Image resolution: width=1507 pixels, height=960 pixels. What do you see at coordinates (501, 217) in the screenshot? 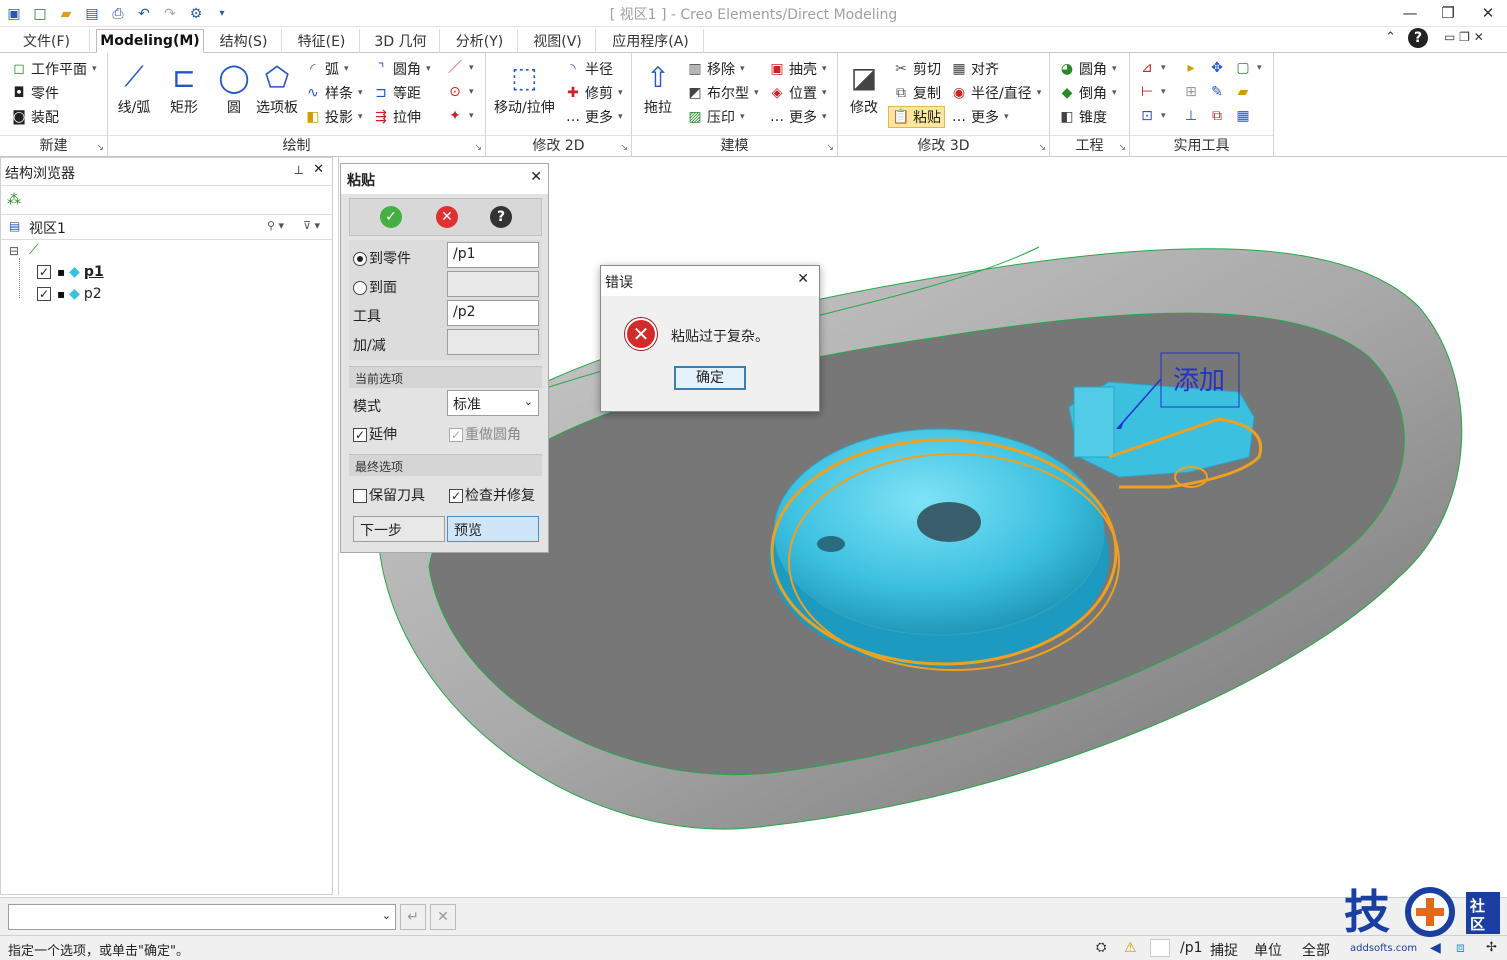
I see `help-panel-icon: ?` at bounding box center [501, 217].